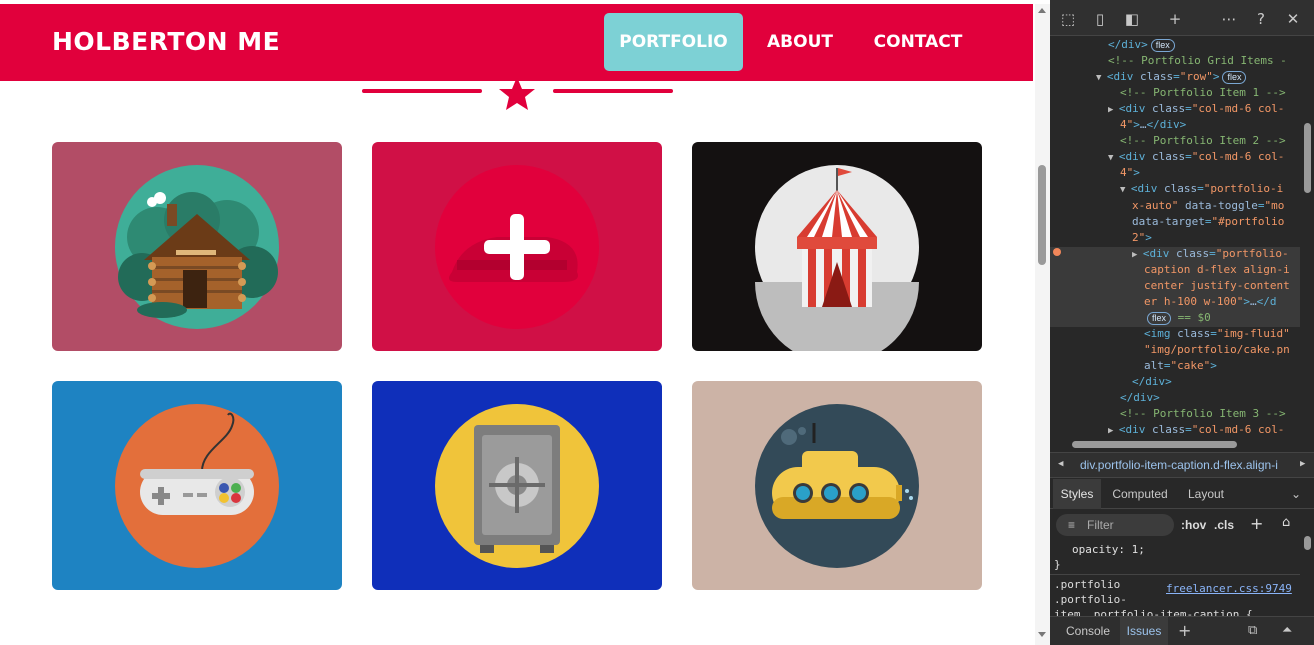 The height and width of the screenshot is (645, 1314). Describe the element at coordinates (1229, 588) in the screenshot. I see `source-link: freelancer.css:9749` at that location.